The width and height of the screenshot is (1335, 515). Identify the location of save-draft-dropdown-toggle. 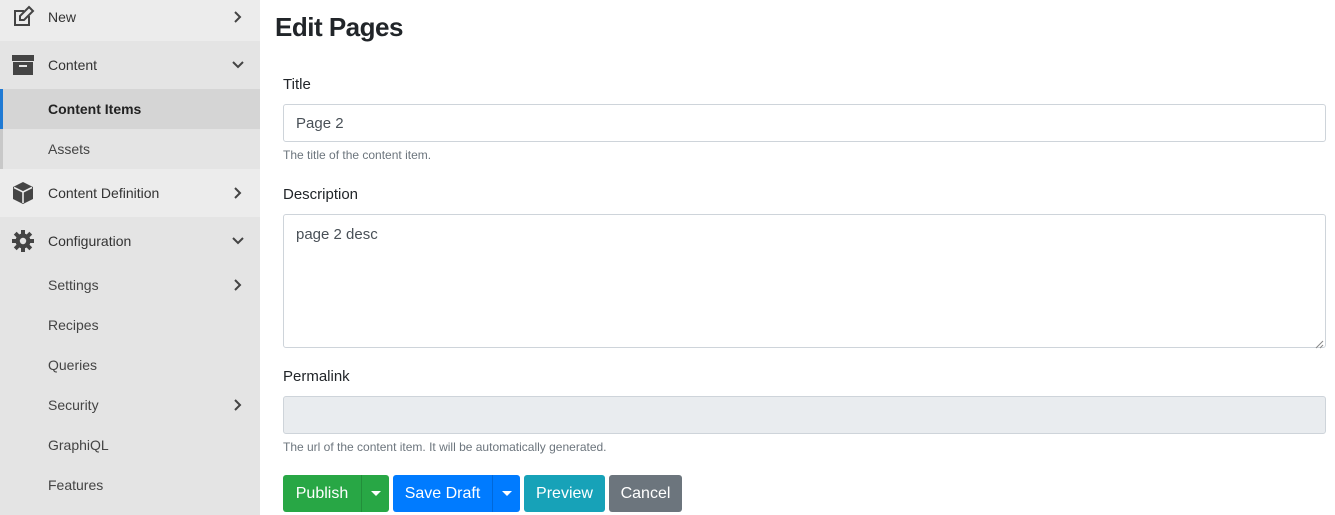
(506, 493).